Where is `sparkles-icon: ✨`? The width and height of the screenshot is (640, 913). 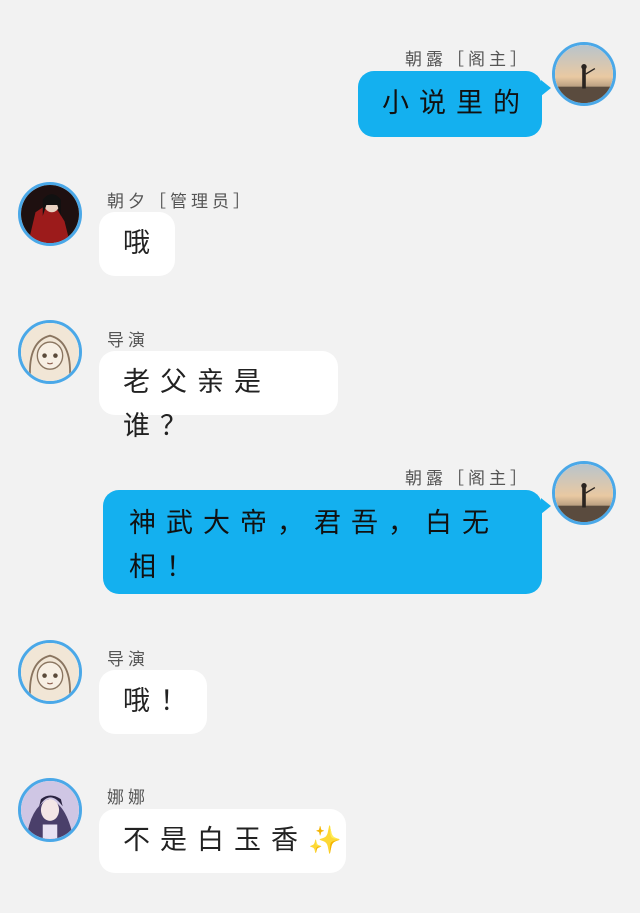 sparkles-icon: ✨ is located at coordinates (325, 840).